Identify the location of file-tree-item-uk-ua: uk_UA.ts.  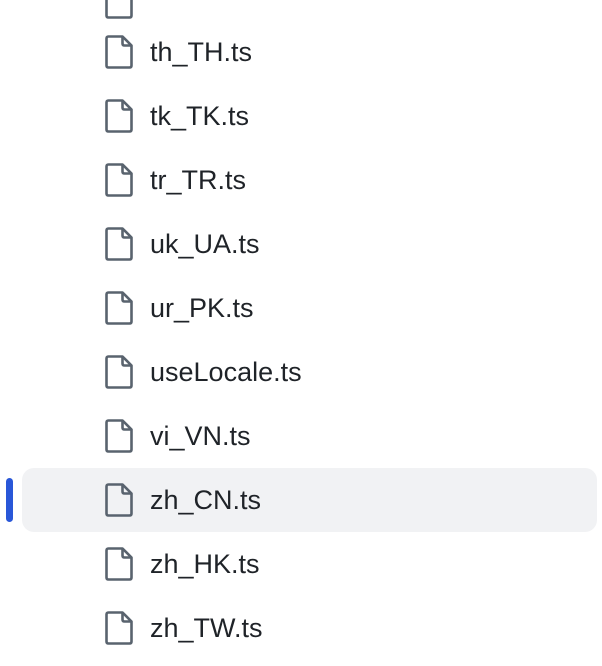
(301, 244).